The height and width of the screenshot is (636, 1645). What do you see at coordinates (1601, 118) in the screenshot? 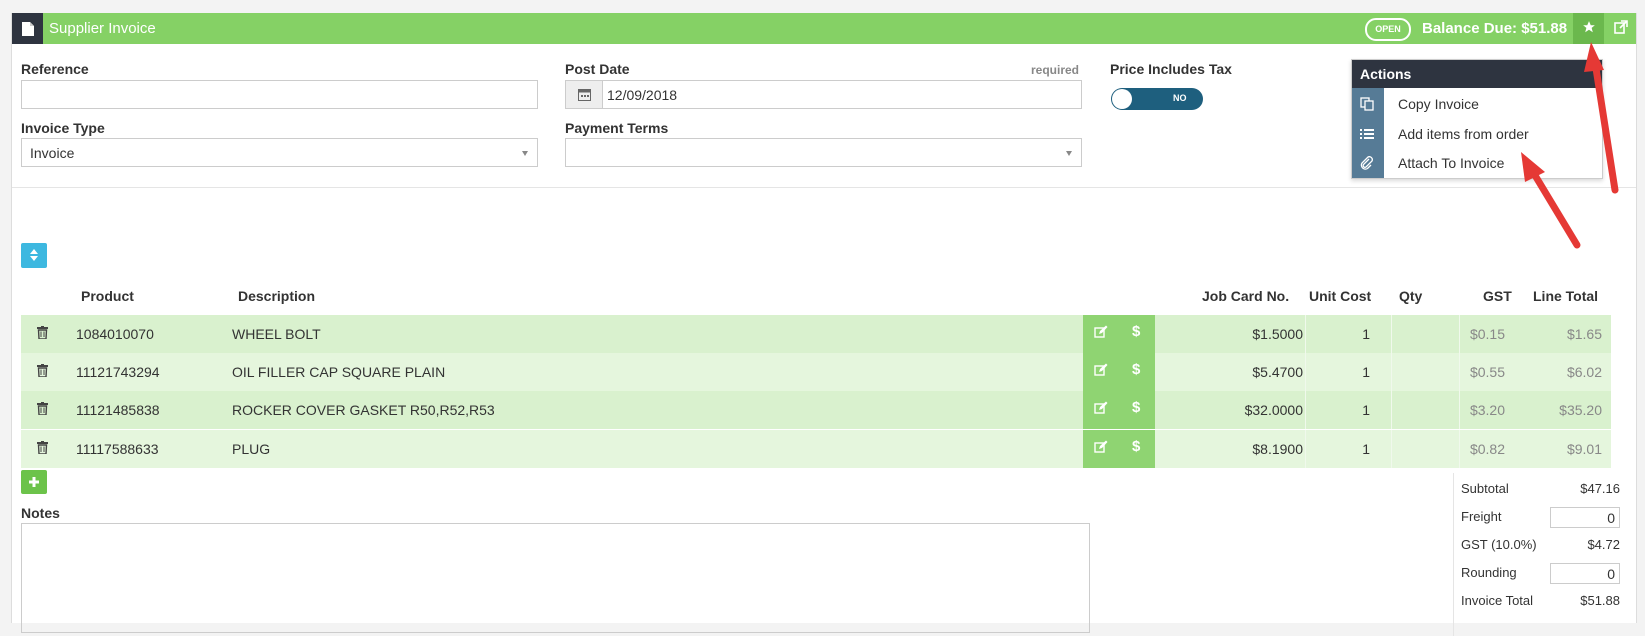
I see `arrow-to-star-button` at bounding box center [1601, 118].